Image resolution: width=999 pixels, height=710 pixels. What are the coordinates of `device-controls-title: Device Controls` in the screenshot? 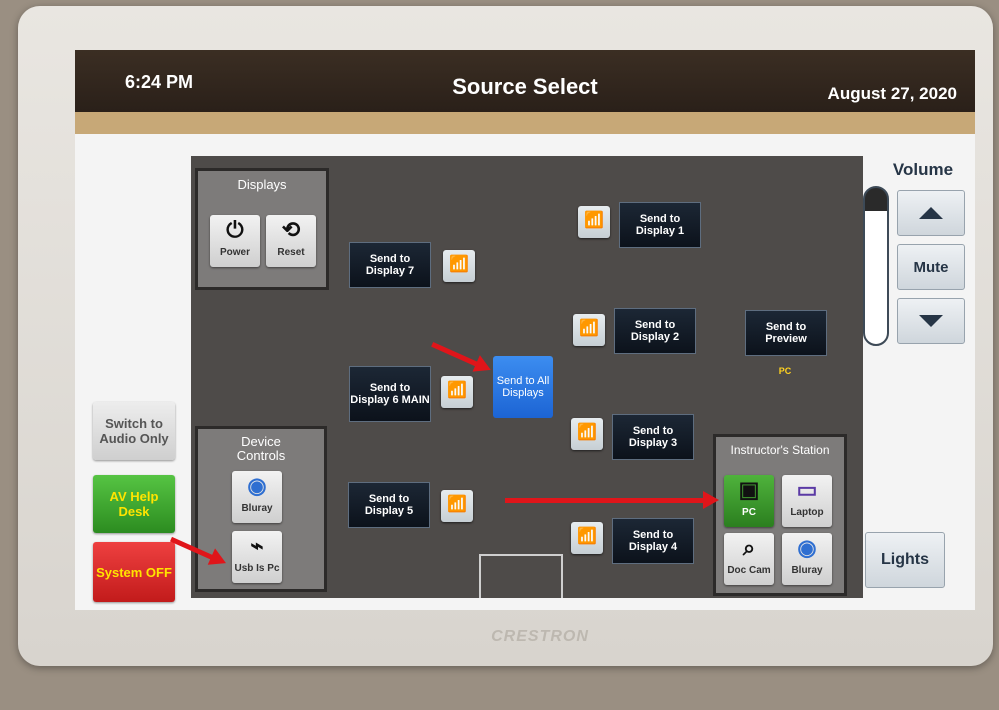 It's located at (261, 448).